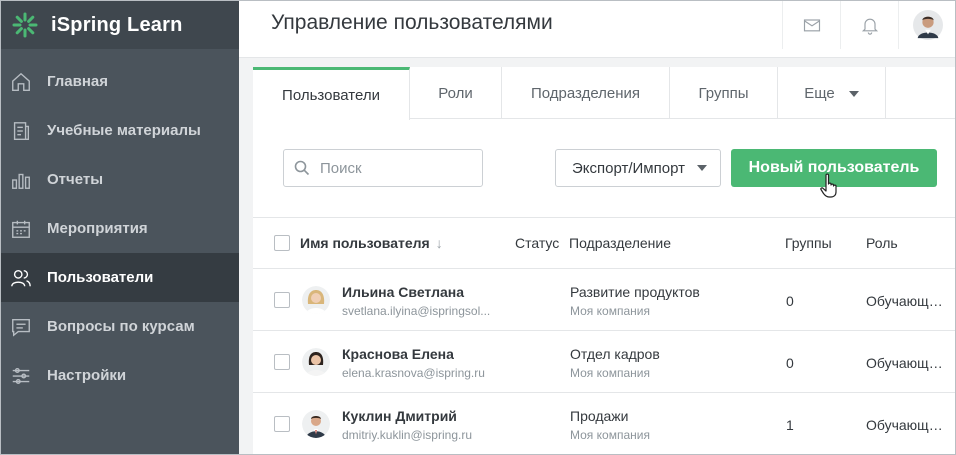 The height and width of the screenshot is (455, 956). I want to click on tab-roles: Роли, so click(456, 93).